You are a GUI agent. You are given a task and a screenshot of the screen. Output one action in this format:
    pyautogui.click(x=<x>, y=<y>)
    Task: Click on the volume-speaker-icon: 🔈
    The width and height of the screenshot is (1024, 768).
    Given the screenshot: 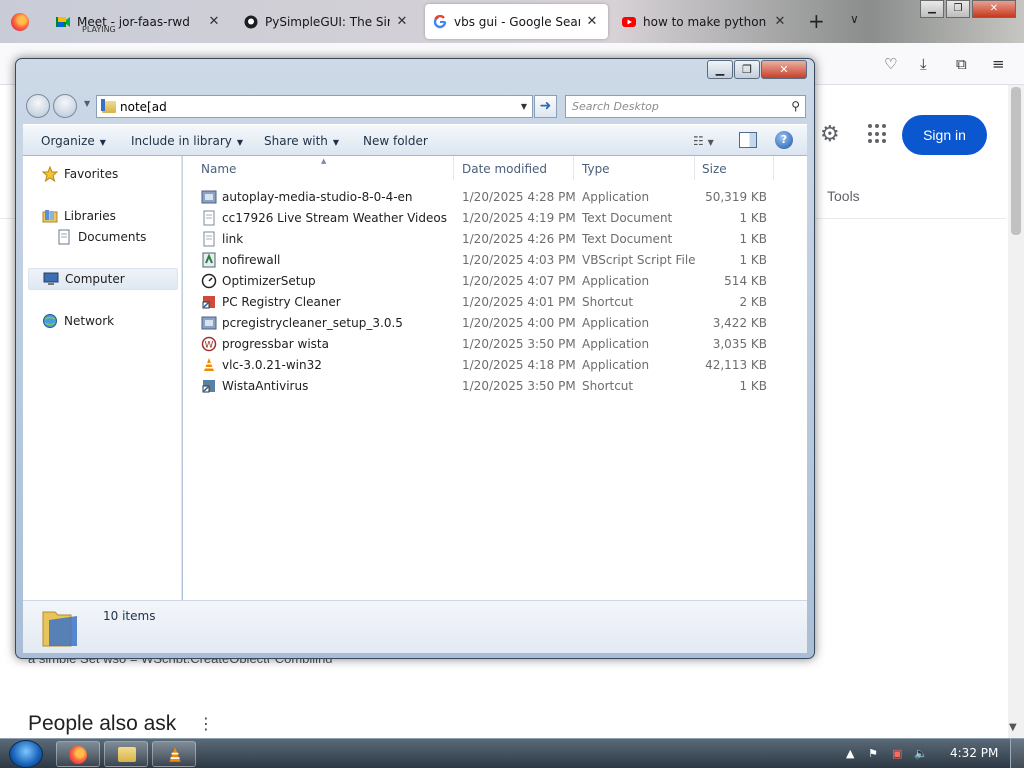 What is the action you would take?
    pyautogui.click(x=921, y=753)
    